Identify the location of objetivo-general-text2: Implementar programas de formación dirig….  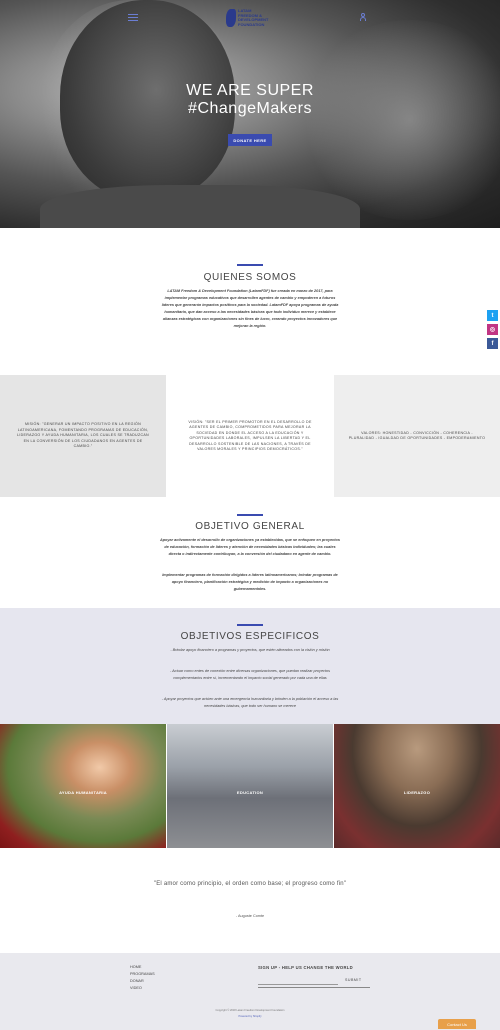
(250, 582).